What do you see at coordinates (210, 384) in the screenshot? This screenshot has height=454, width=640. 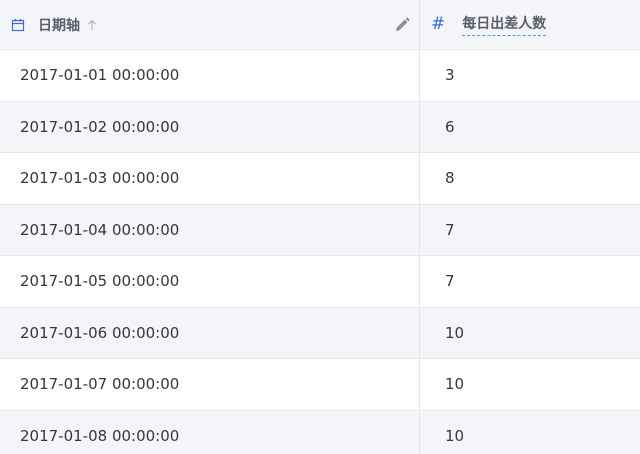 I see `date-cell: 2017-01-07 00:00:00` at bounding box center [210, 384].